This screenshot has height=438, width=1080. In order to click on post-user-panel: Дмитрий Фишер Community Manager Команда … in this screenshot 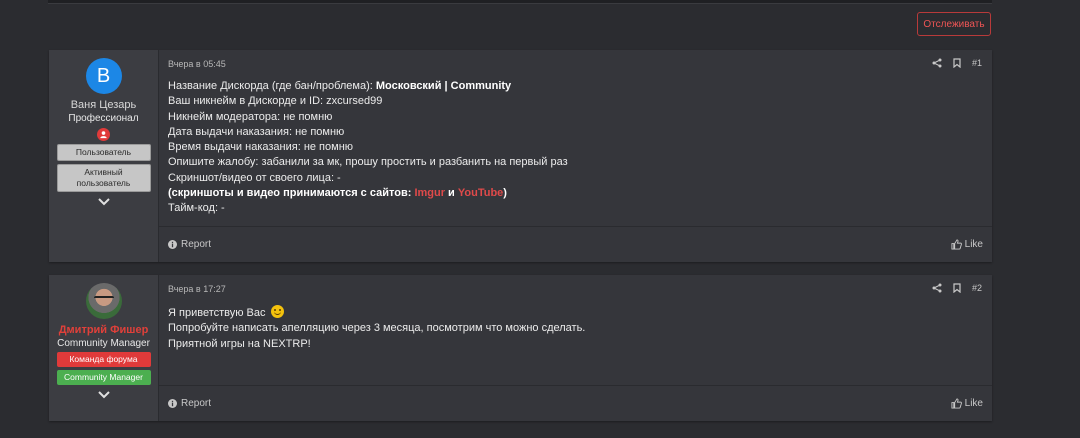, I will do `click(104, 348)`.